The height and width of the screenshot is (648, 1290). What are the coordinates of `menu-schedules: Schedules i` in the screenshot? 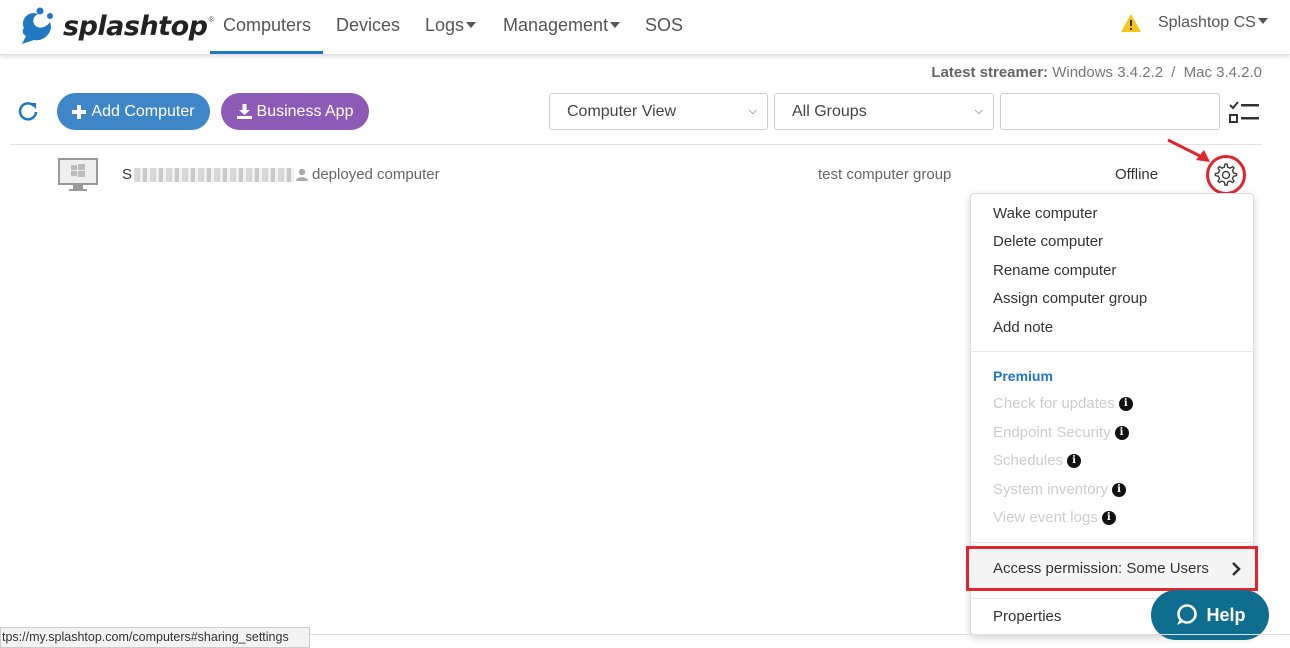 It's located at (1037, 460).